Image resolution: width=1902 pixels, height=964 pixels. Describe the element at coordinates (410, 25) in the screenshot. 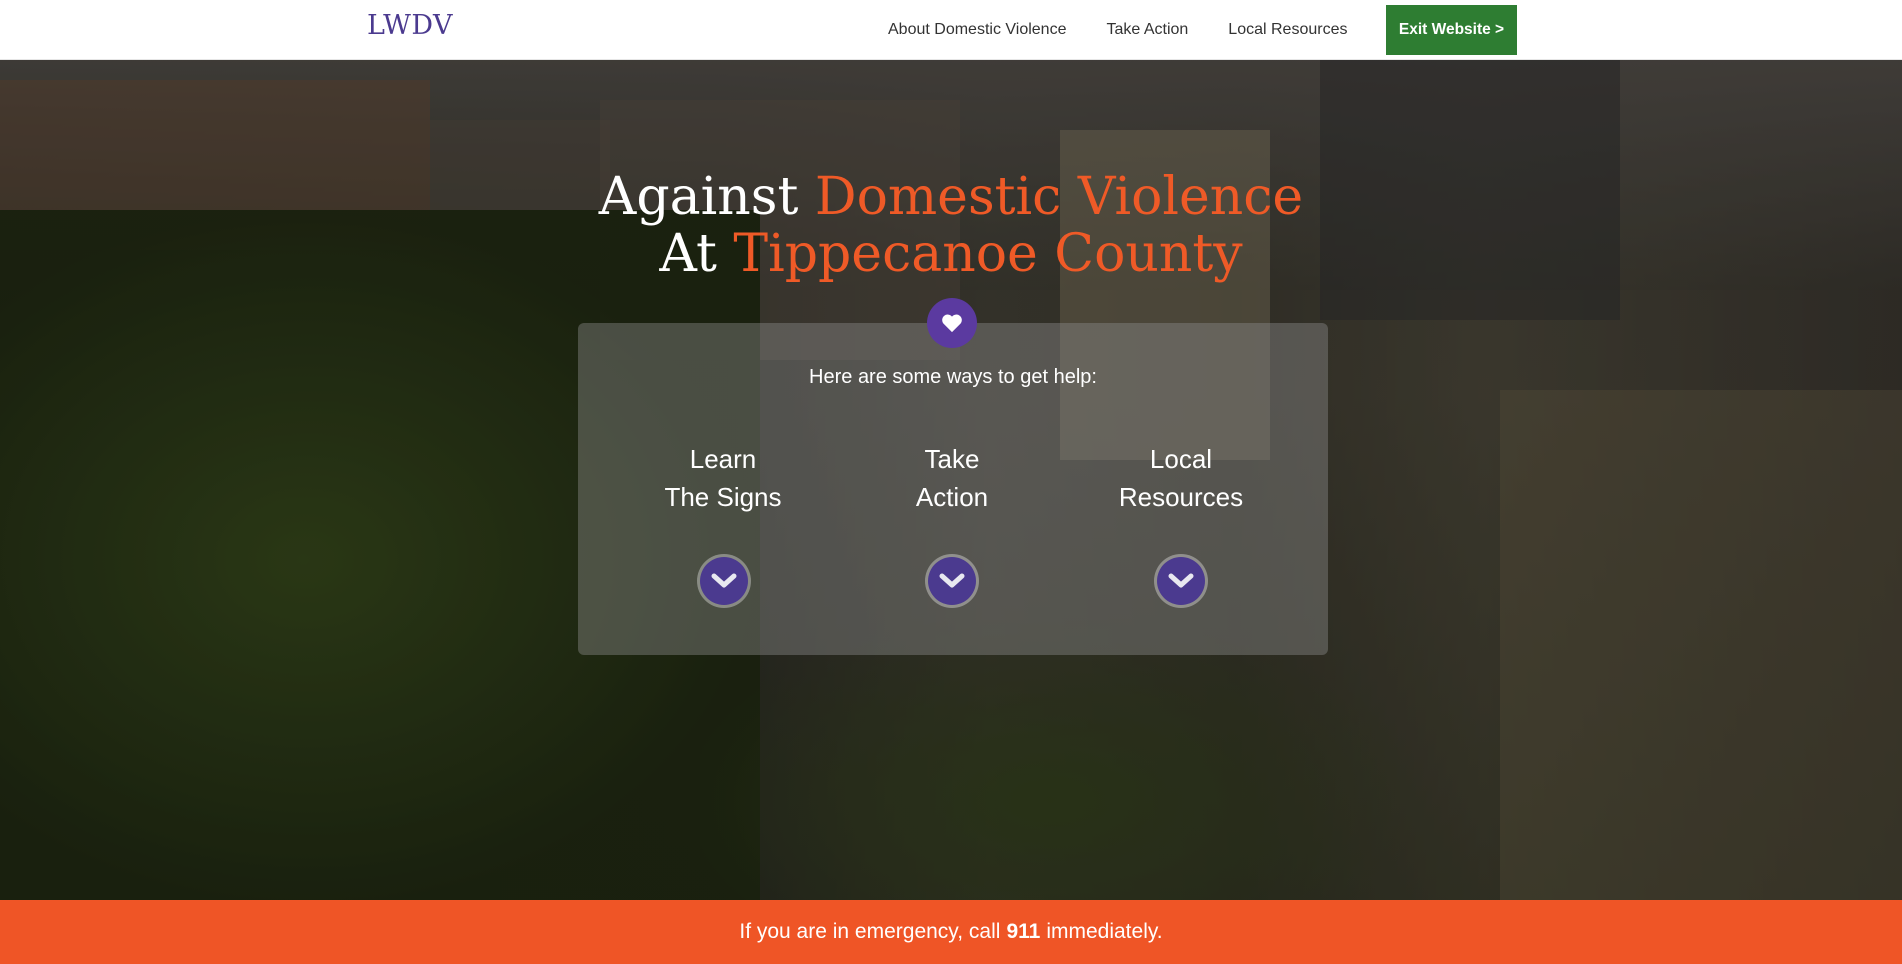

I see `site-logo: LWDV` at that location.